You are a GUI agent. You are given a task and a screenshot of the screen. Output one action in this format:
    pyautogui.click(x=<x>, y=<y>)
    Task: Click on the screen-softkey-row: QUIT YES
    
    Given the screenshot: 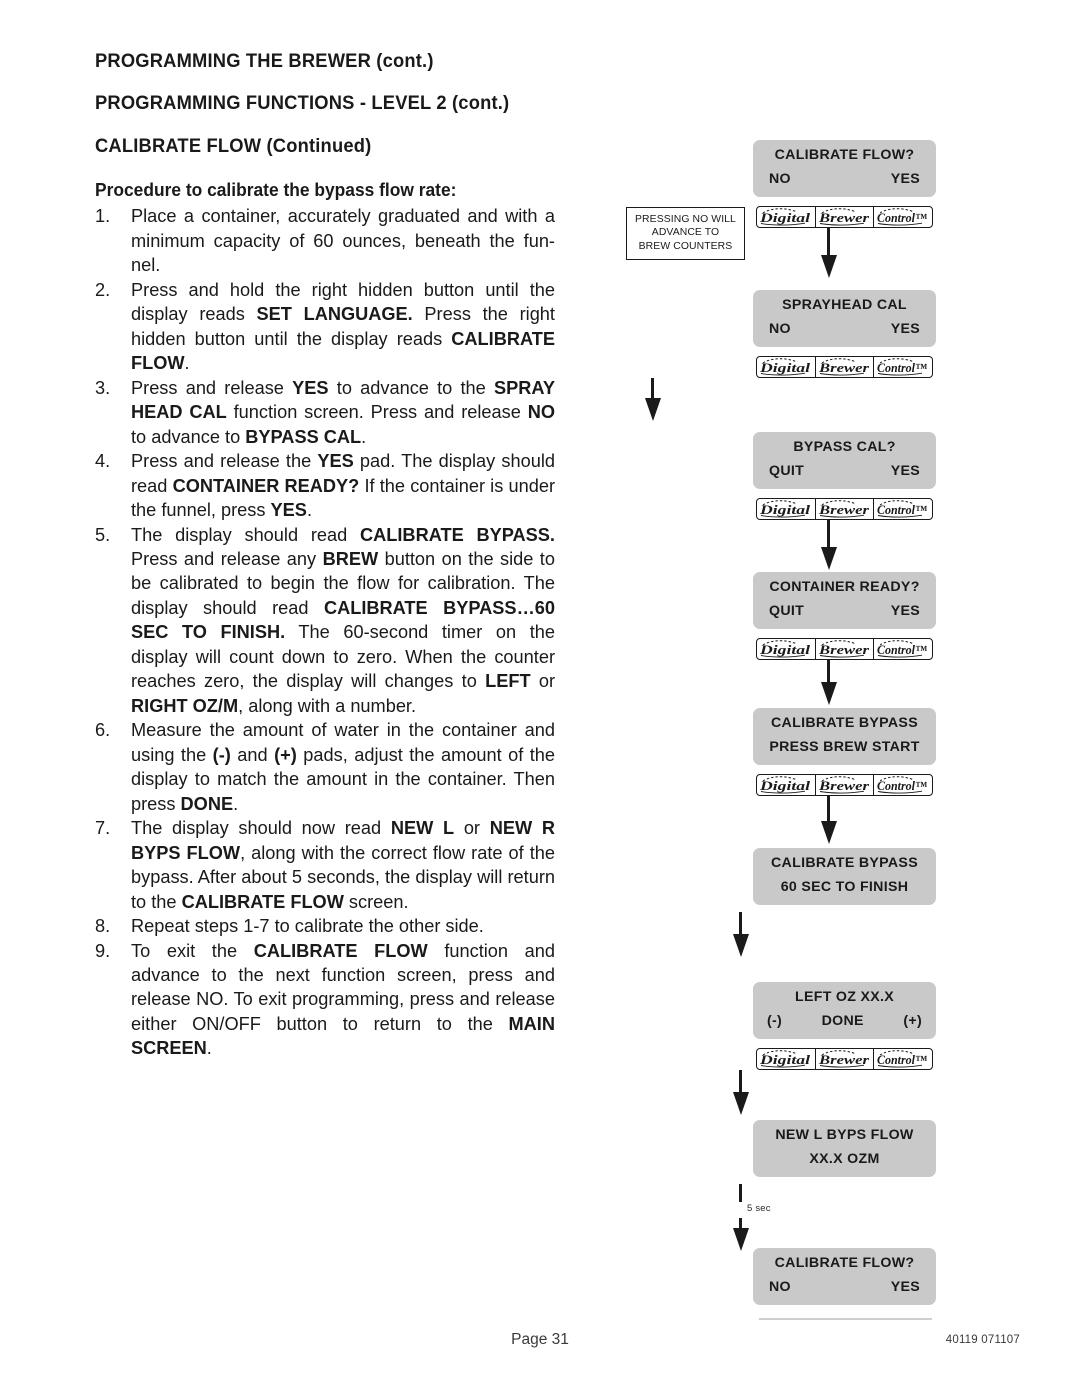 What is the action you would take?
    pyautogui.click(x=844, y=612)
    